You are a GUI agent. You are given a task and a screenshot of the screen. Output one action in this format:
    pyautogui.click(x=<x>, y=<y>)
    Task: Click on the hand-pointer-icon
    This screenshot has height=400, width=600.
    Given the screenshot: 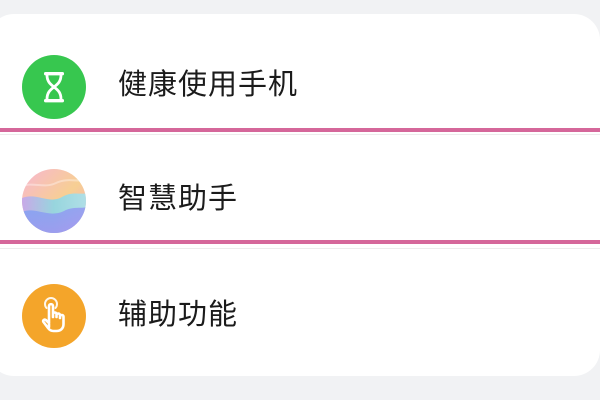 What is the action you would take?
    pyautogui.click(x=54, y=316)
    